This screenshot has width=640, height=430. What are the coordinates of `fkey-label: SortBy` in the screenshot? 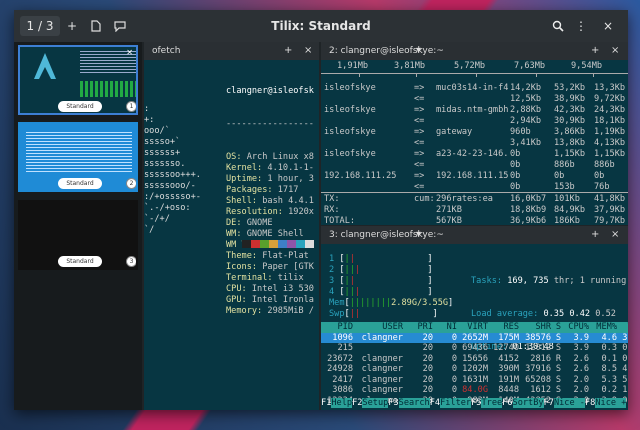 It's located at (528, 403).